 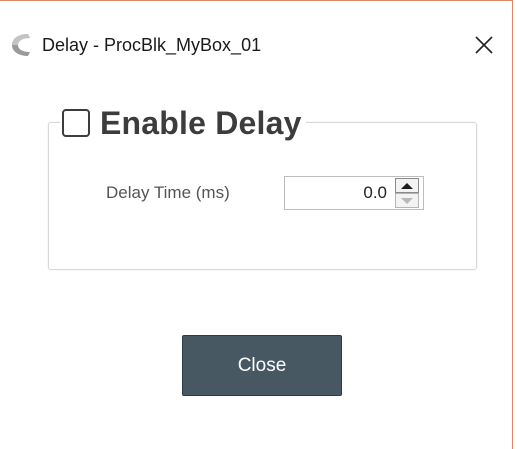 I want to click on delay-time-spinbox, so click(x=354, y=193).